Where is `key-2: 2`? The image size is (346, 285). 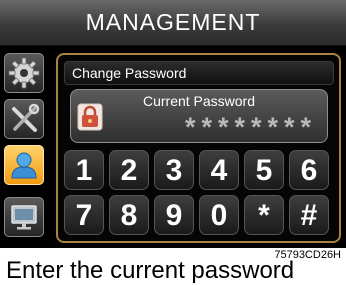 key-2: 2 is located at coordinates (129, 170).